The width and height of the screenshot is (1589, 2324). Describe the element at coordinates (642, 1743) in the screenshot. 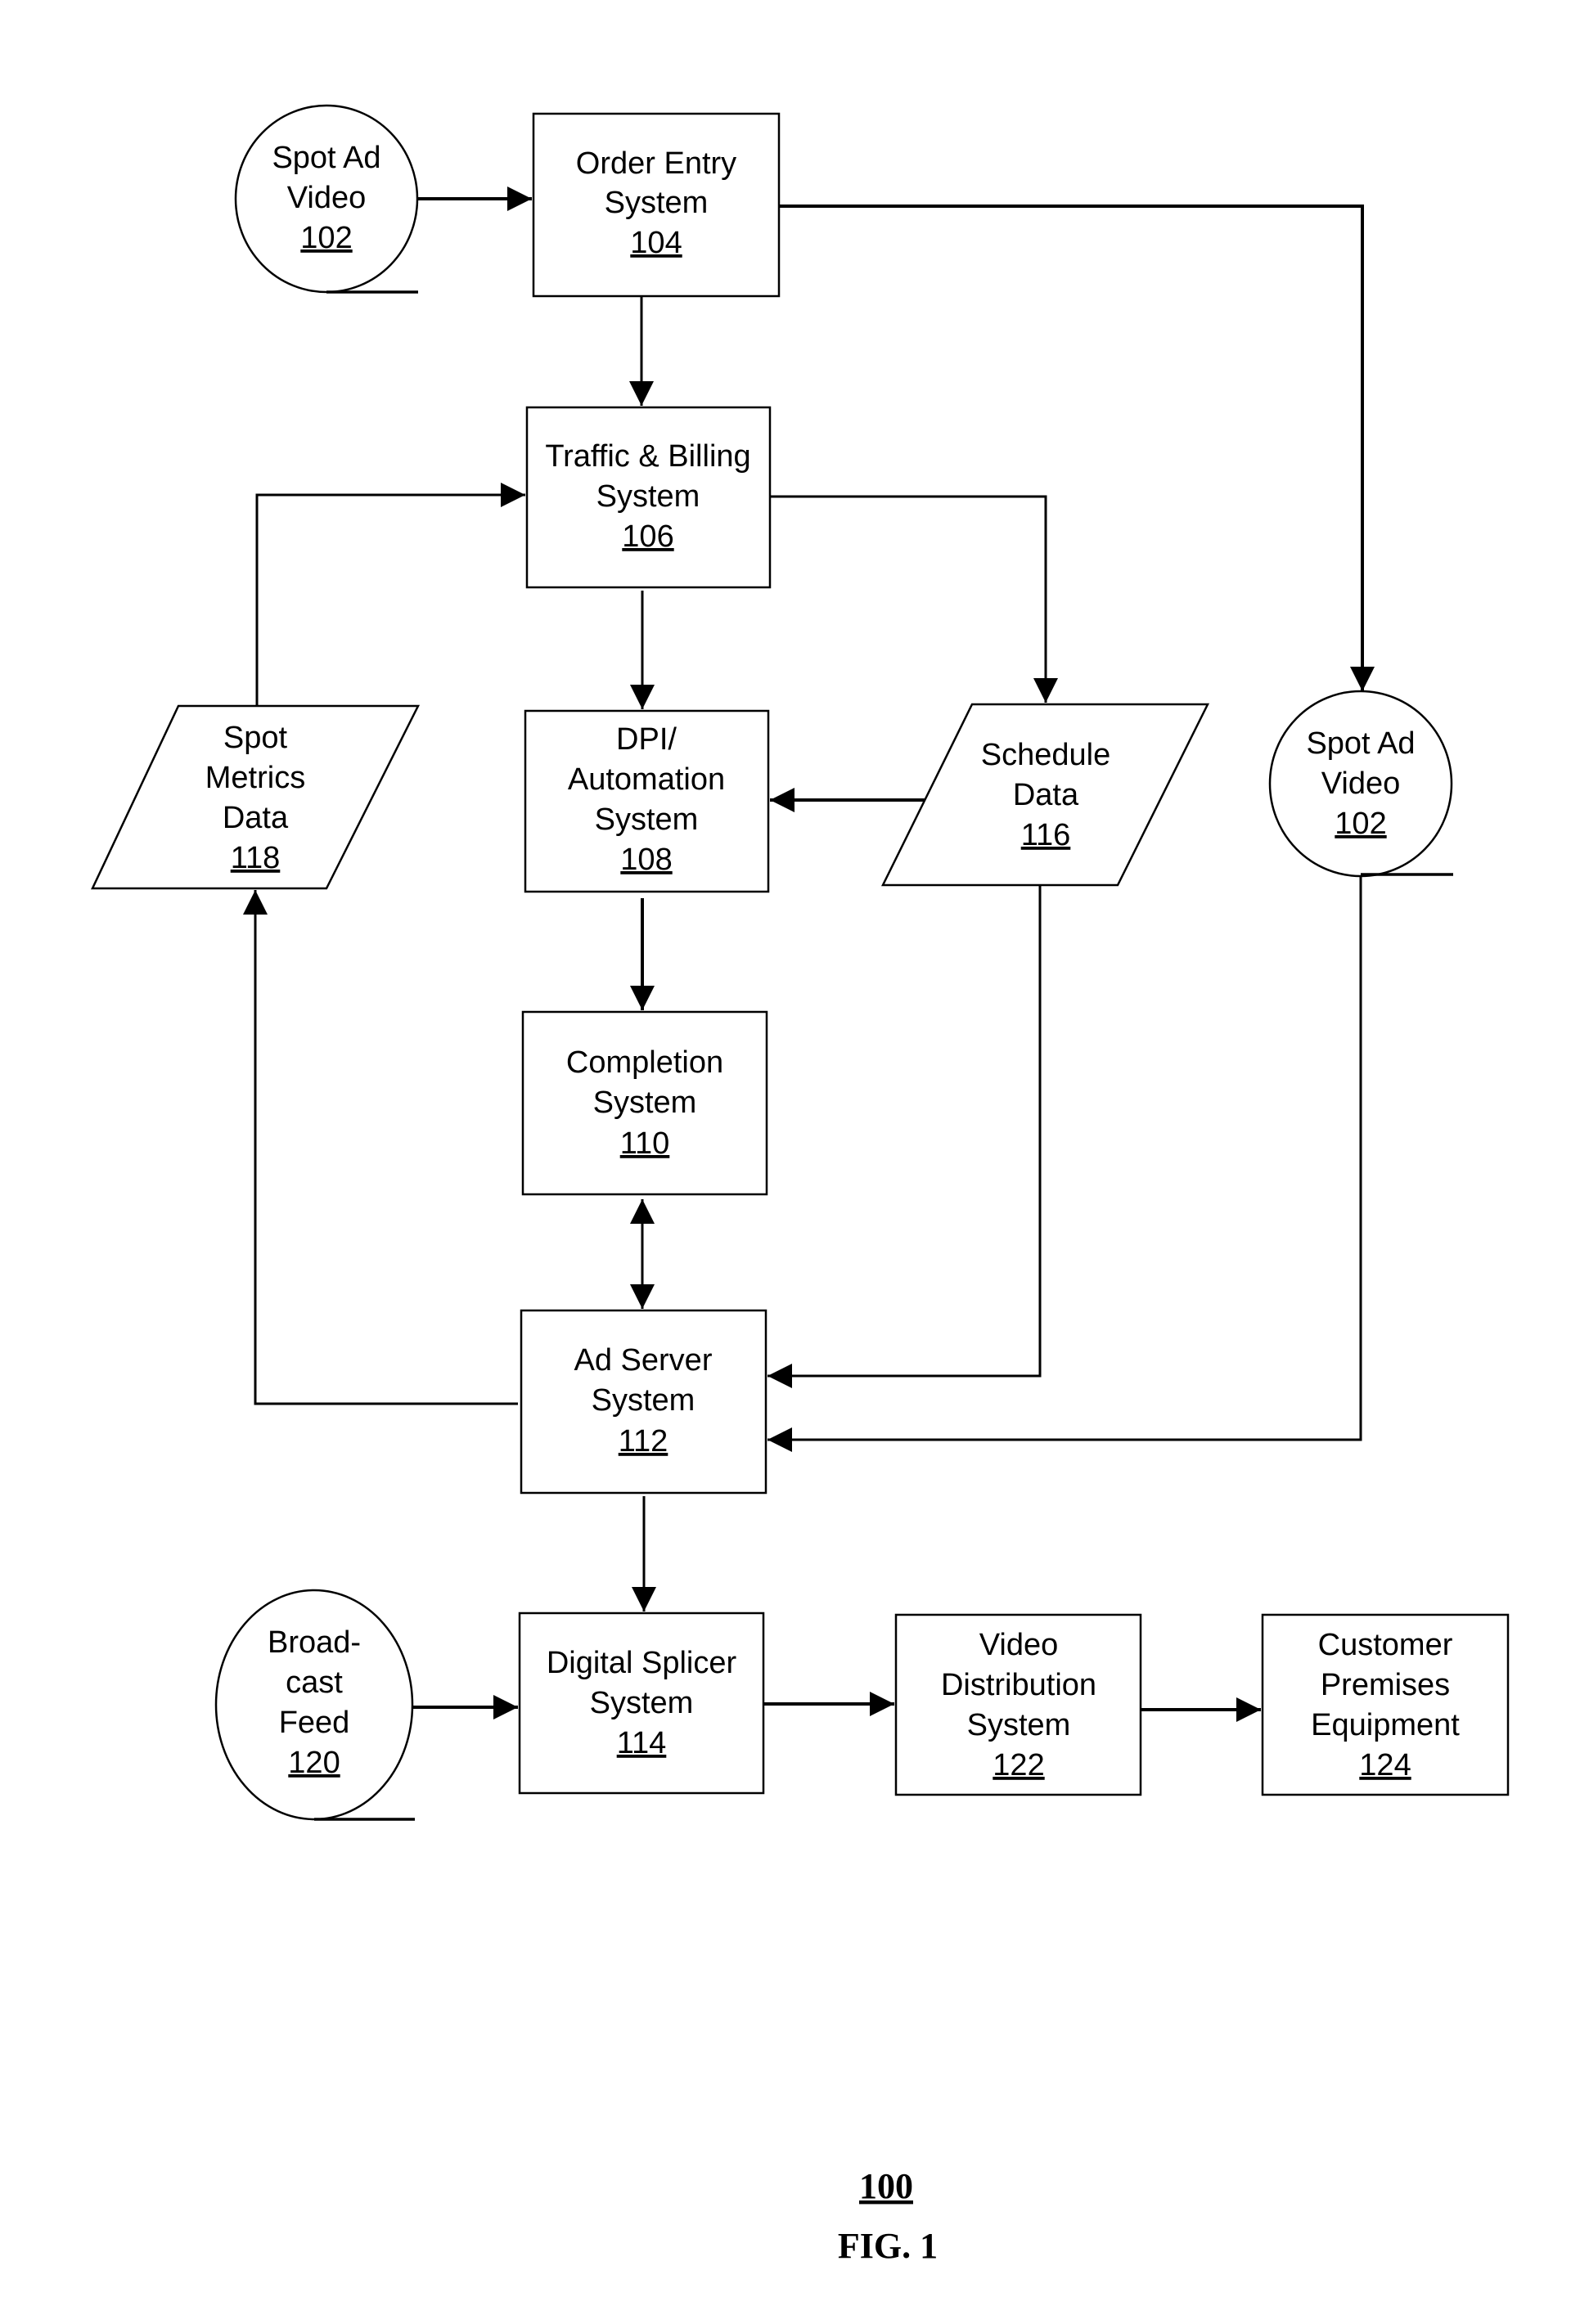

I see `node-ref-number: 114` at that location.